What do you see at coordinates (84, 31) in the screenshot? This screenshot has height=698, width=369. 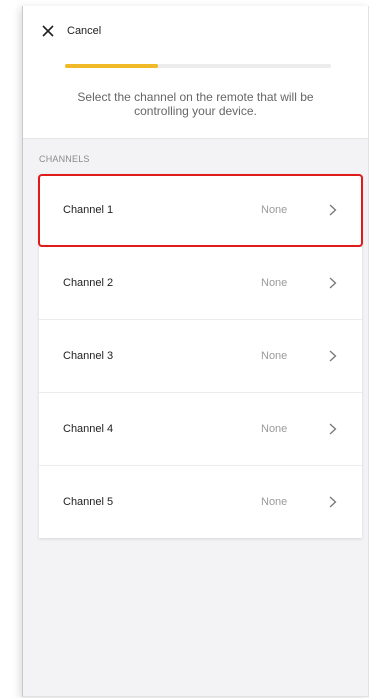 I see `cancel-label: Cancel` at bounding box center [84, 31].